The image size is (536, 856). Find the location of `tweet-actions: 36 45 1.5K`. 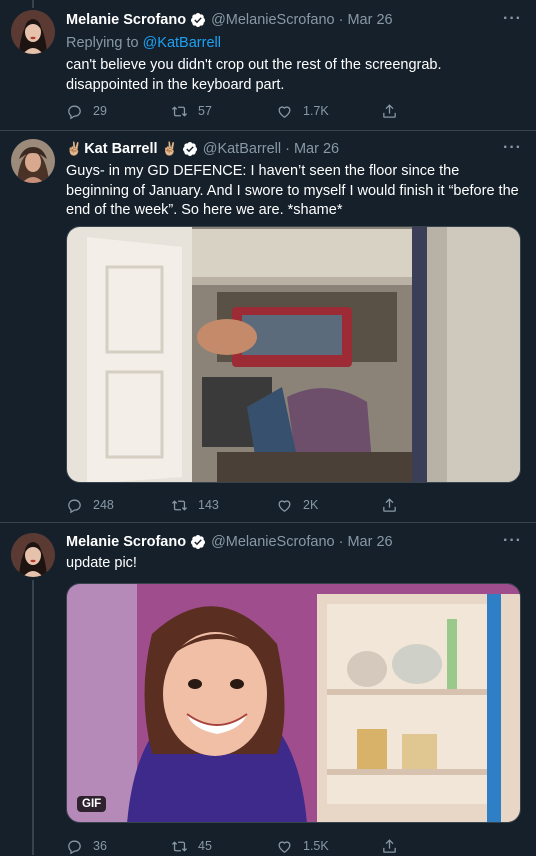

tweet-actions: 36 45 1.5K is located at coordinates (276, 846).